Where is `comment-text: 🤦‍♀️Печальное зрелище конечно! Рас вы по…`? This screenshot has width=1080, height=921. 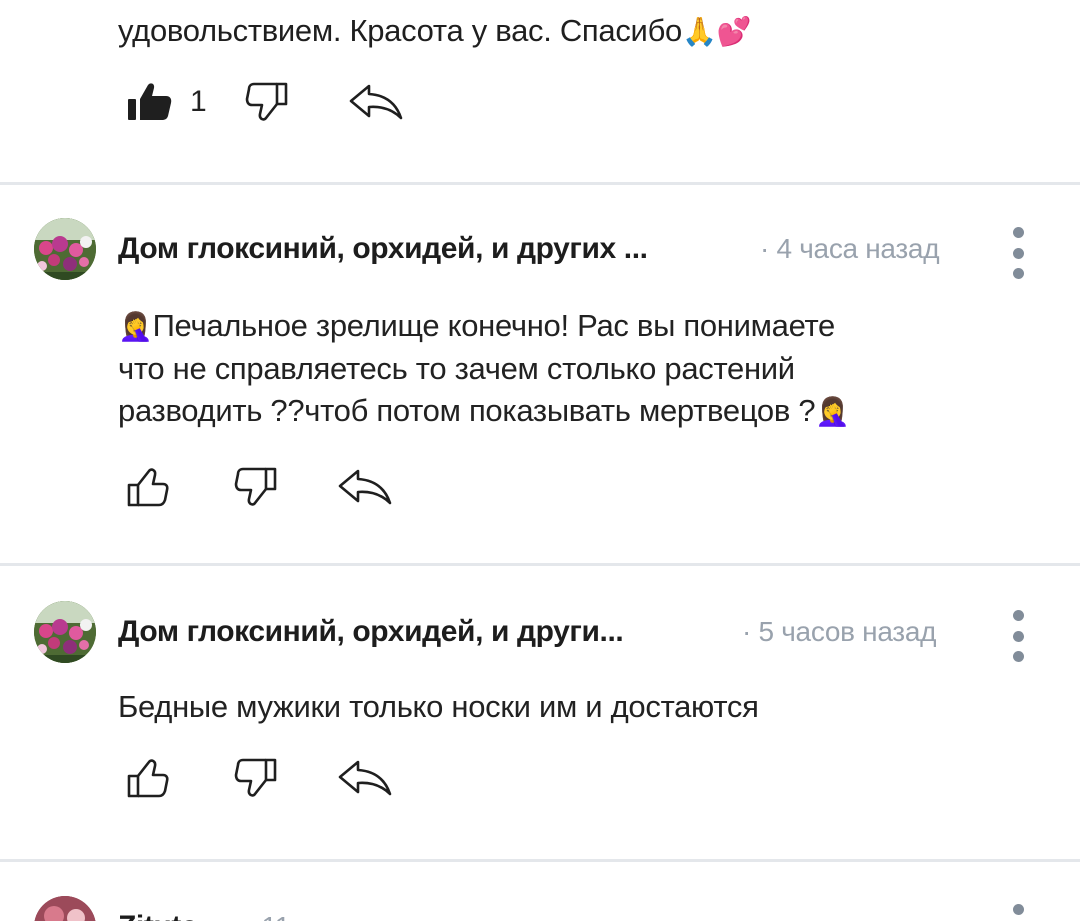 comment-text: 🤦‍♀️Печальное зрелище конечно! Рас вы по… is located at coordinates (568, 369).